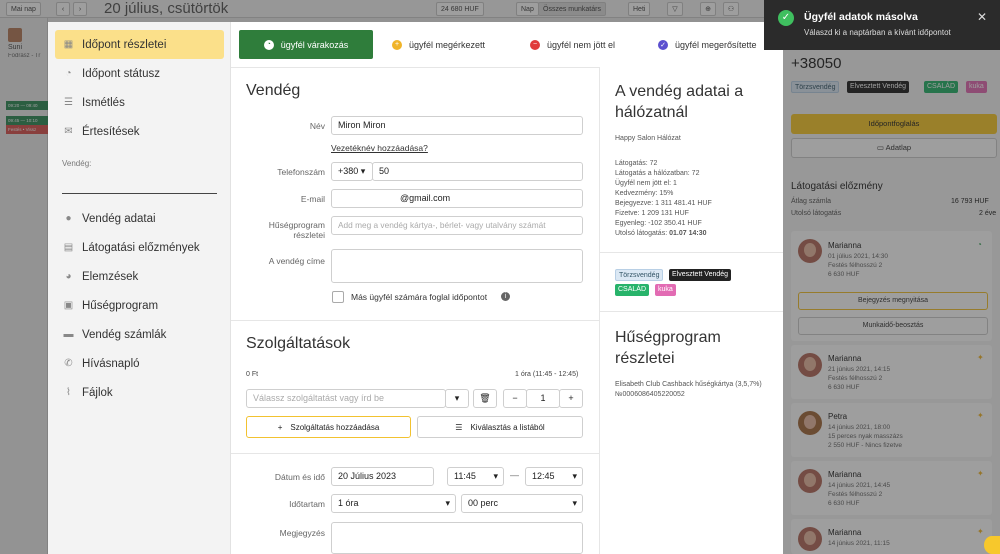 The image size is (1000, 554). I want to click on loyalty-label: Hűségprogram részletei, so click(296, 230).